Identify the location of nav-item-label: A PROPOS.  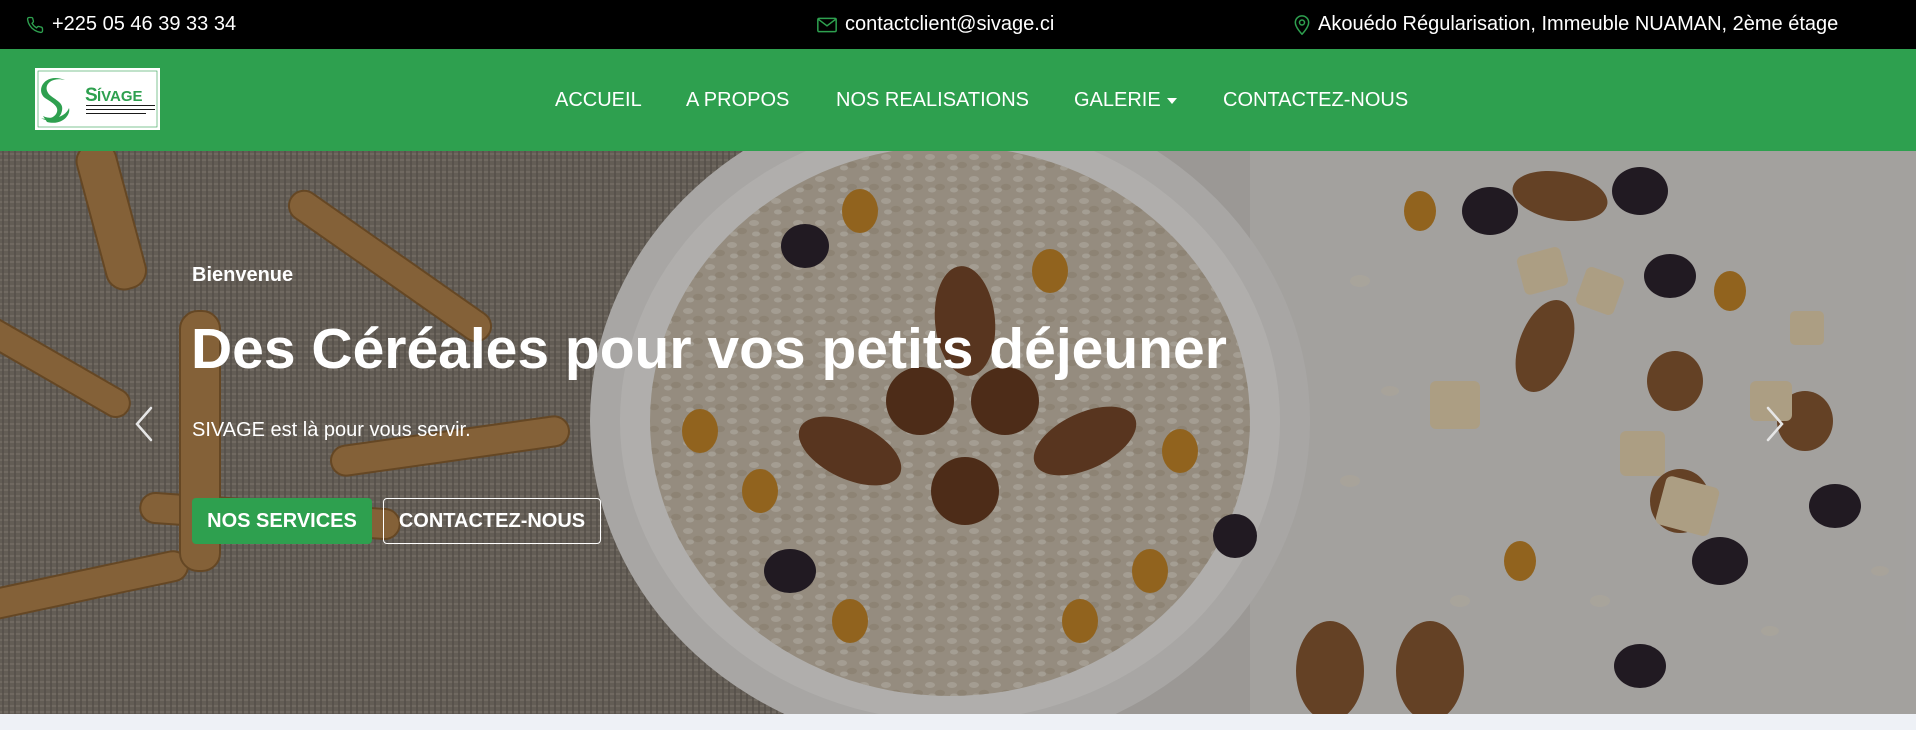
(738, 99).